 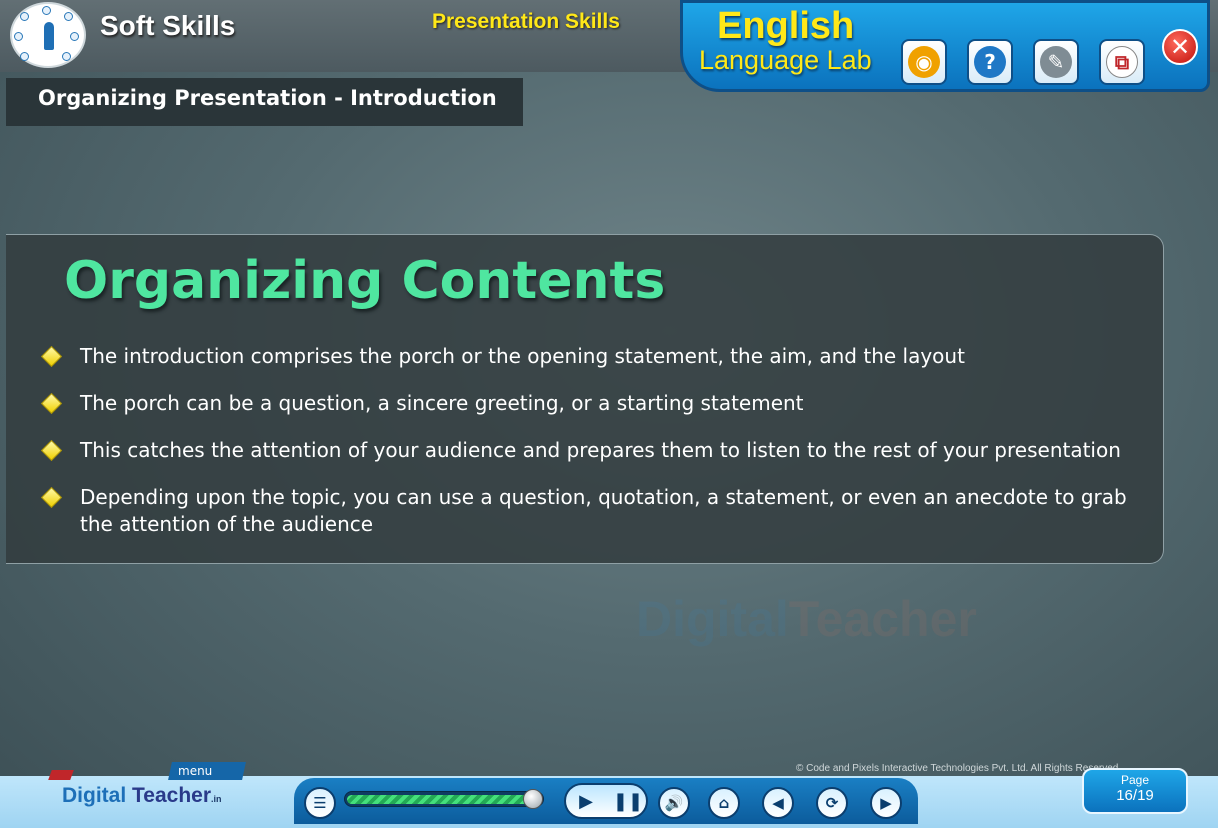 I want to click on close-button: ✕, so click(x=1180, y=47).